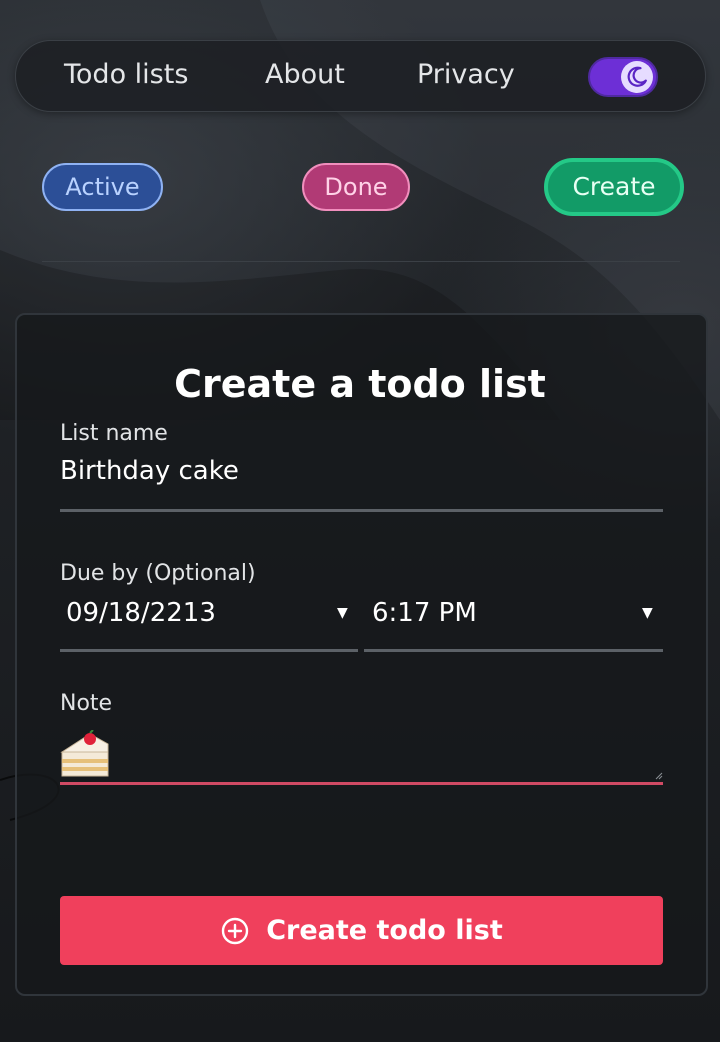 This screenshot has width=720, height=1042. What do you see at coordinates (158, 573) in the screenshot?
I see `due-by-label: Due by (Optional)` at bounding box center [158, 573].